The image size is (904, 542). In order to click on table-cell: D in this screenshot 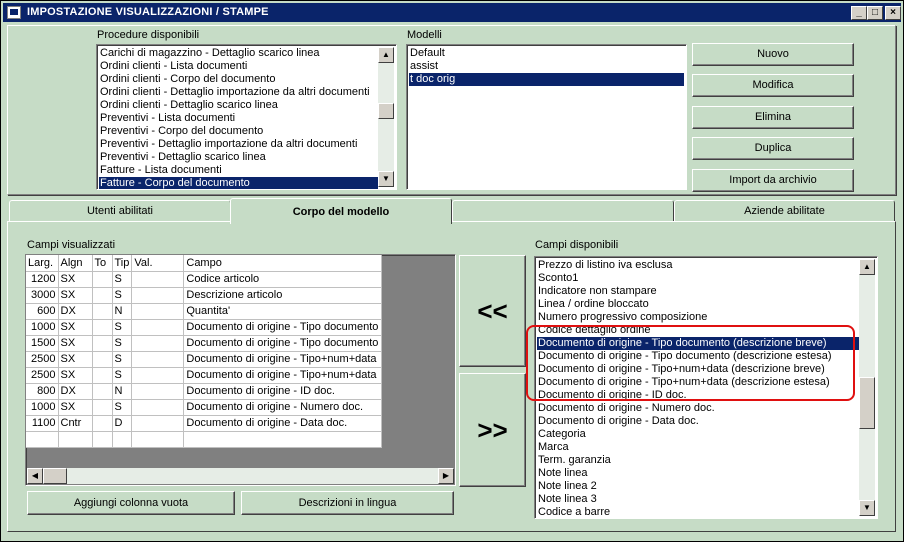, I will do `click(122, 423)`.